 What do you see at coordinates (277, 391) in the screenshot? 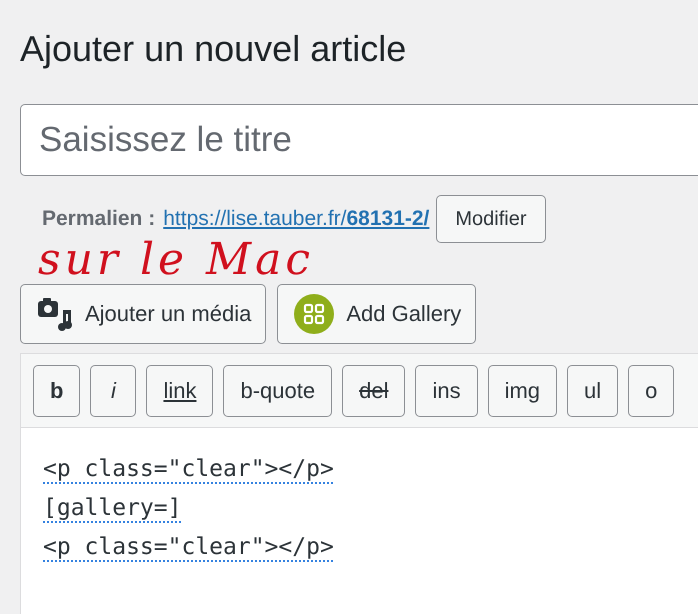
I see `format-button: b-quote` at bounding box center [277, 391].